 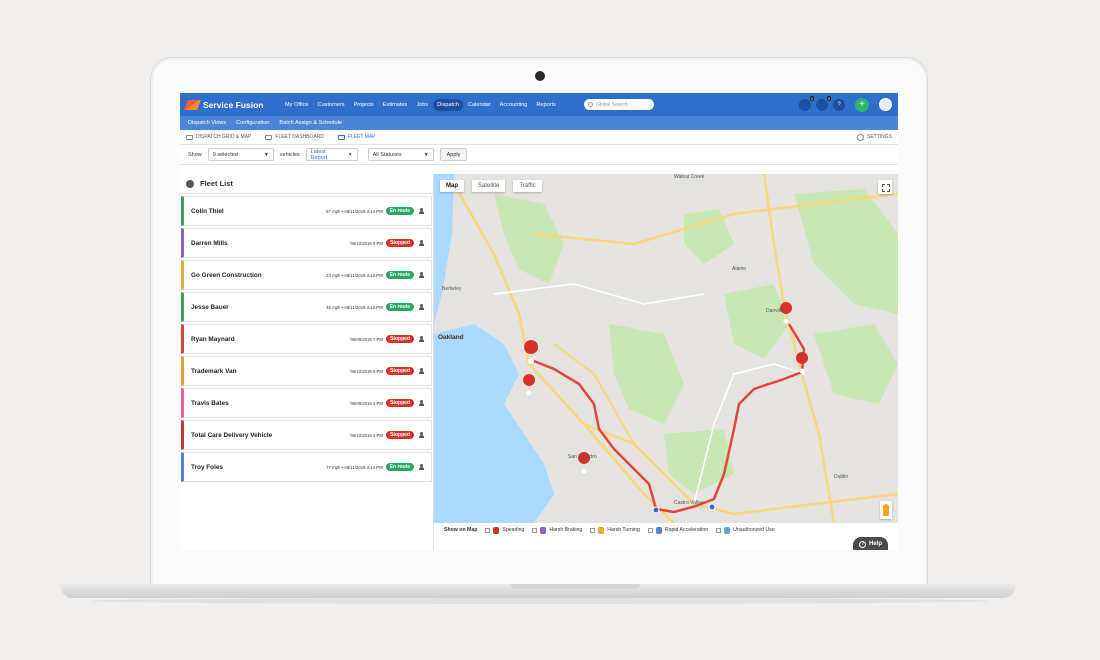 What do you see at coordinates (514, 105) in the screenshot?
I see `nav-accounting: Accounting` at bounding box center [514, 105].